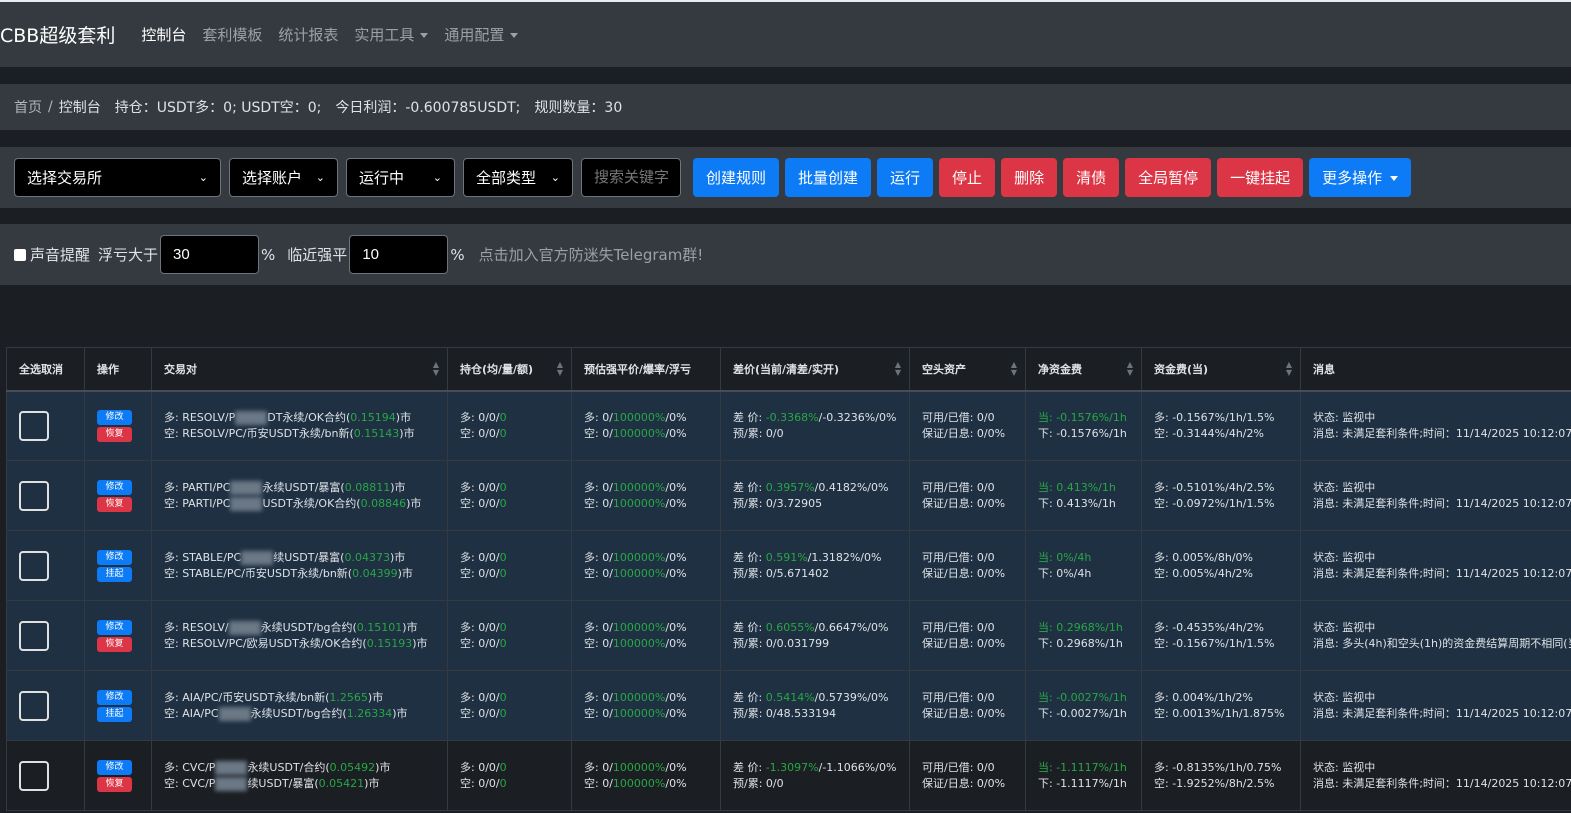  What do you see at coordinates (128, 255) in the screenshot?
I see `float-loss-label: 浮亏大于` at bounding box center [128, 255].